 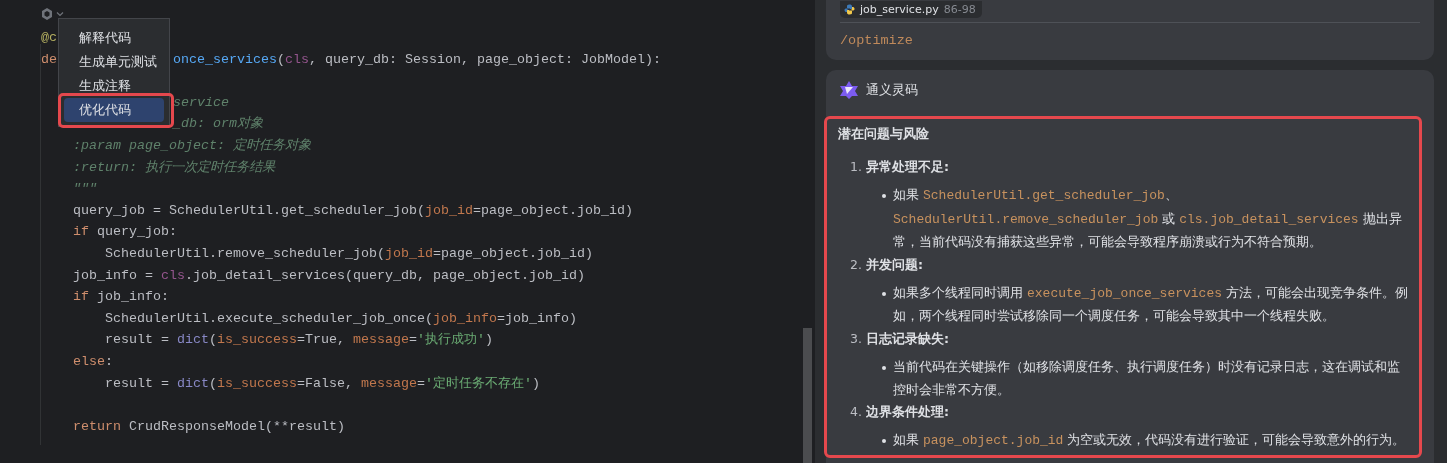 What do you see at coordinates (894, 264) in the screenshot?
I see `section-title: 并发问题:` at bounding box center [894, 264].